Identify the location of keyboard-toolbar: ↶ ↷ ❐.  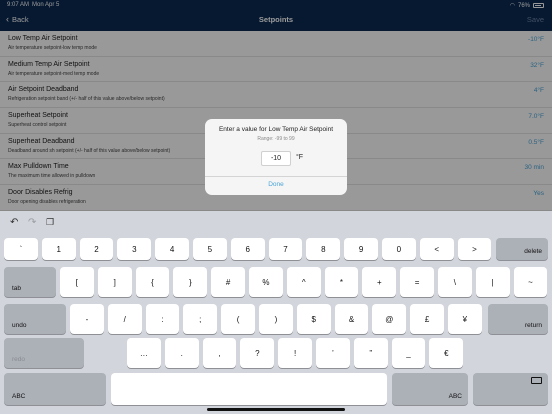
(276, 223).